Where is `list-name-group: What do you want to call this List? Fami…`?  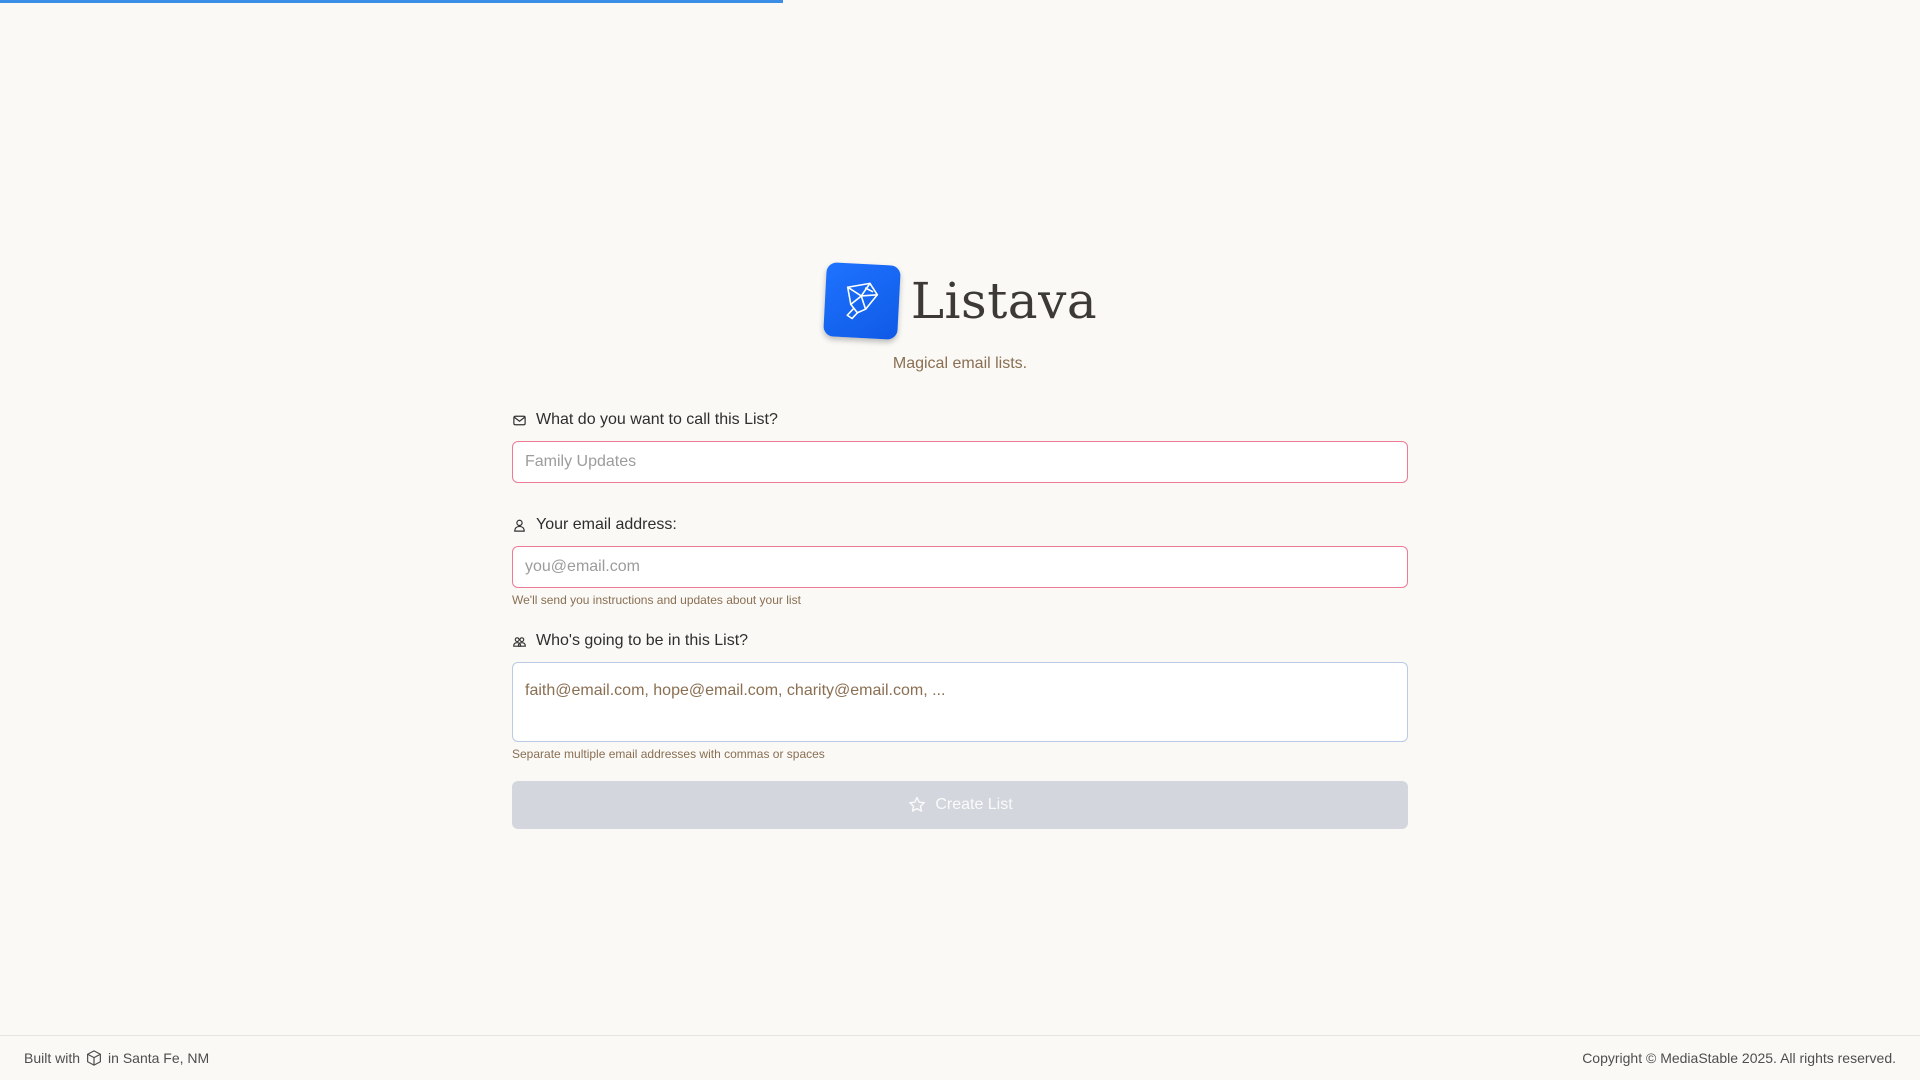 list-name-group: What do you want to call this List? Fami… is located at coordinates (960, 446).